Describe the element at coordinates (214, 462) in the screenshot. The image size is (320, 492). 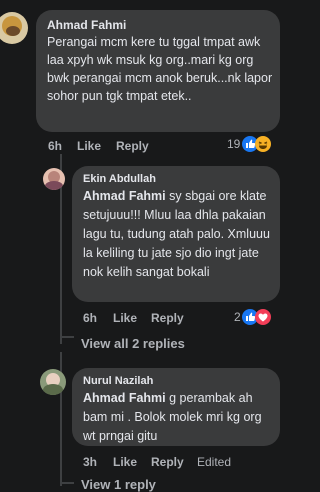
I see `edited-label: Edited` at that location.